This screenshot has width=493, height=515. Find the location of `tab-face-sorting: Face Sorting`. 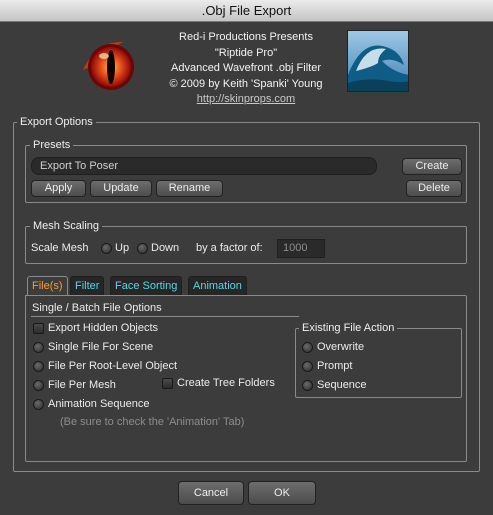

tab-face-sorting: Face Sorting is located at coordinates (146, 286).